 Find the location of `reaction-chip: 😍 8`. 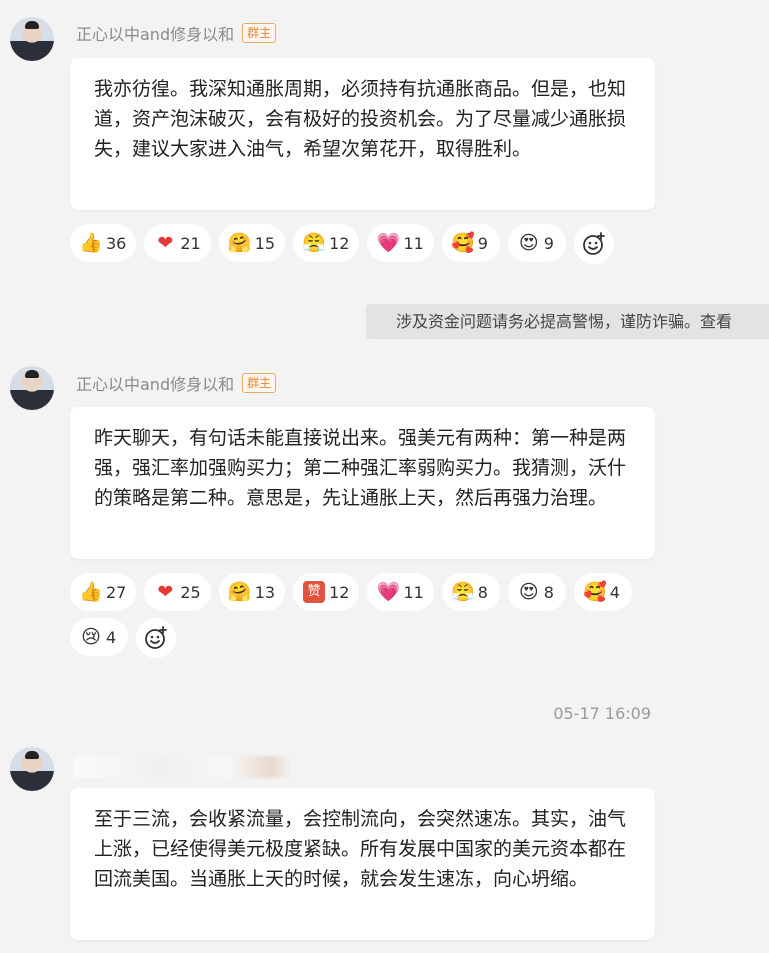

reaction-chip: 😍 8 is located at coordinates (536, 592).